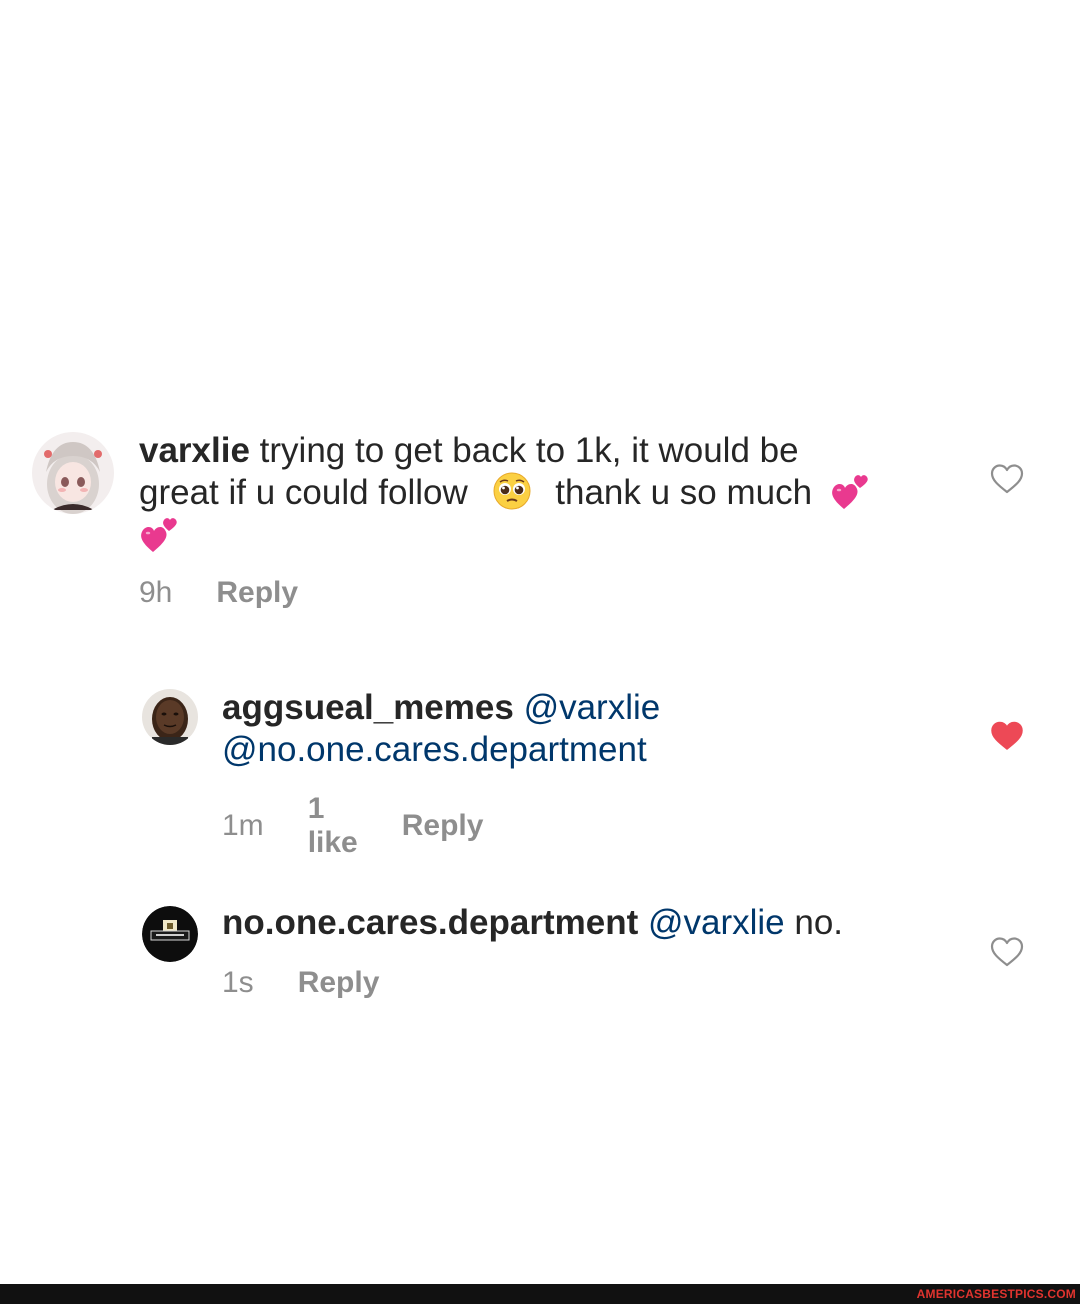 The width and height of the screenshot is (1080, 1304). I want to click on comment-time: 9h, so click(156, 592).